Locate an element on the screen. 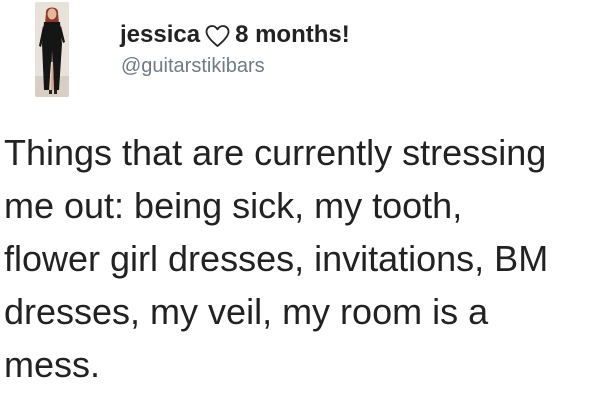 Image resolution: width=594 pixels, height=407 pixels. author-name: jessica 8 months! is located at coordinates (235, 35).